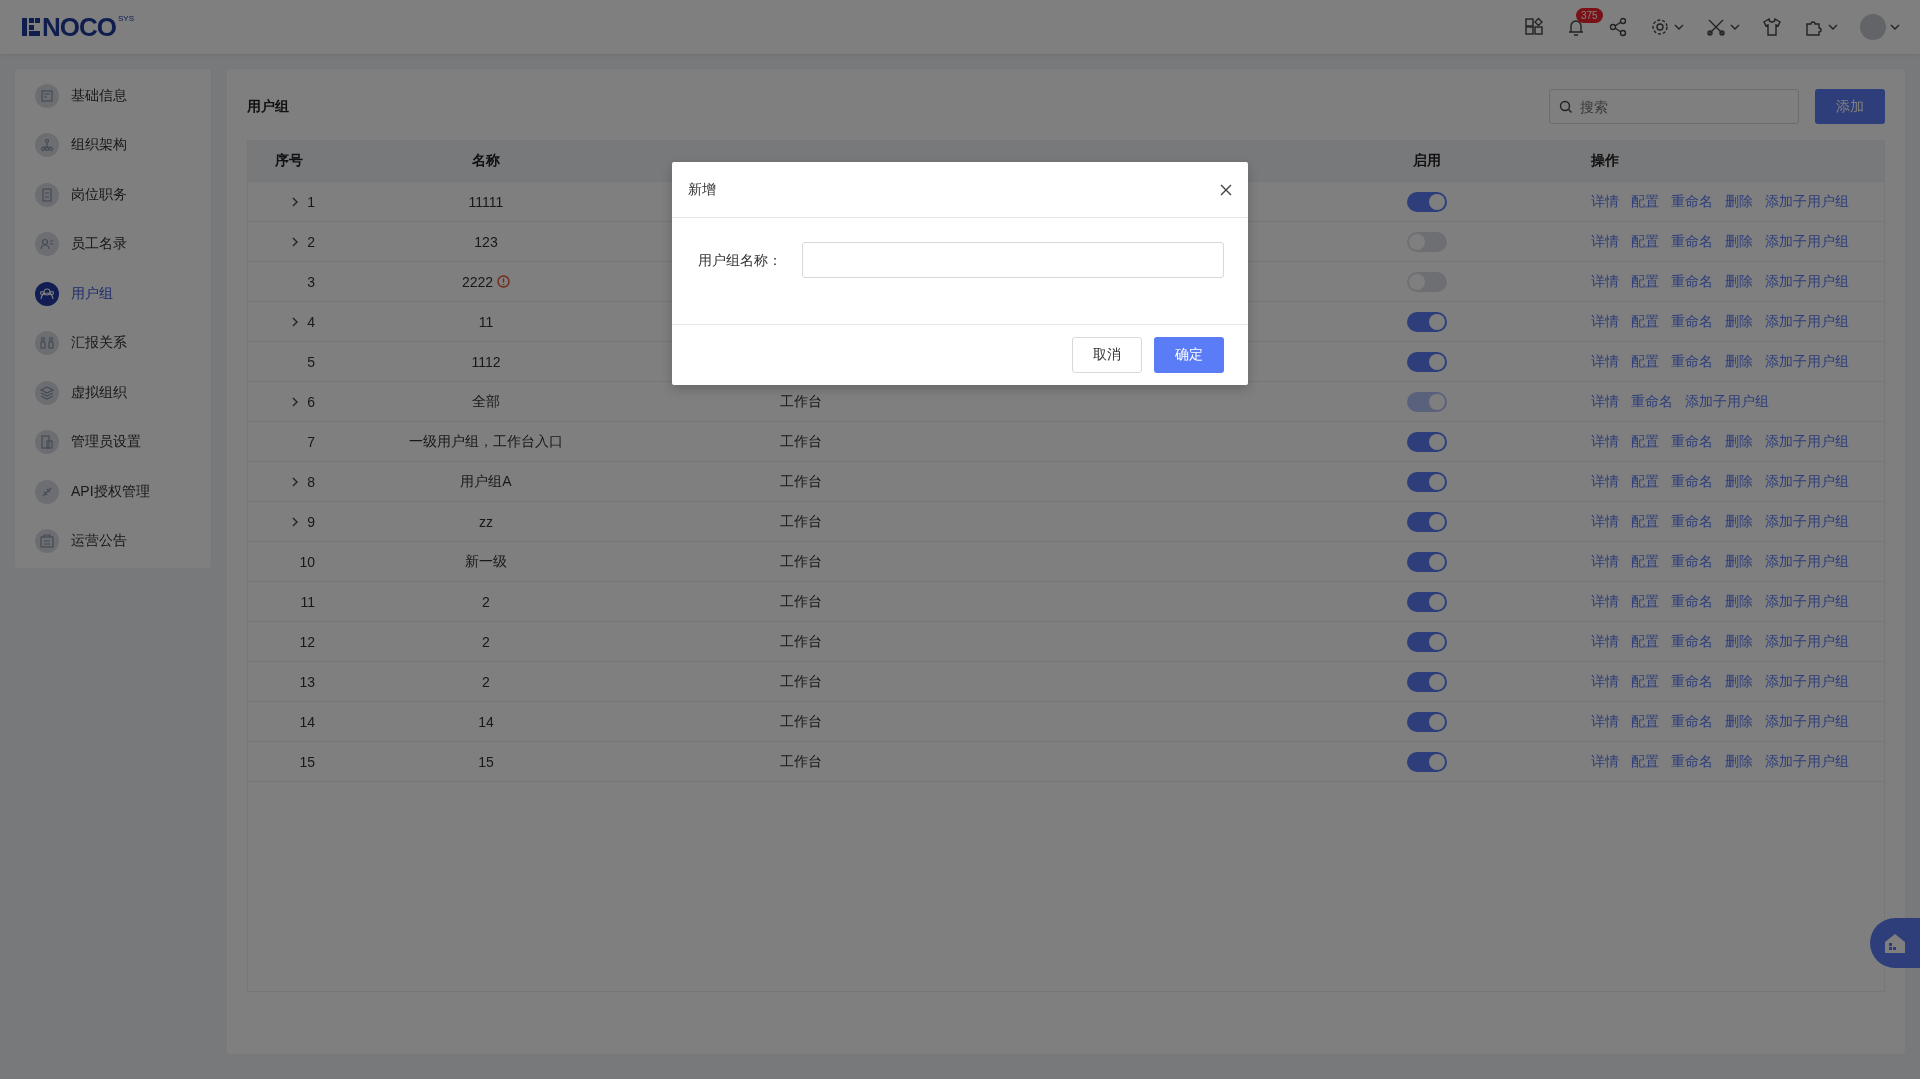 This screenshot has width=1920, height=1079. Describe the element at coordinates (1850, 106) in the screenshot. I see `add-button: 添加` at that location.